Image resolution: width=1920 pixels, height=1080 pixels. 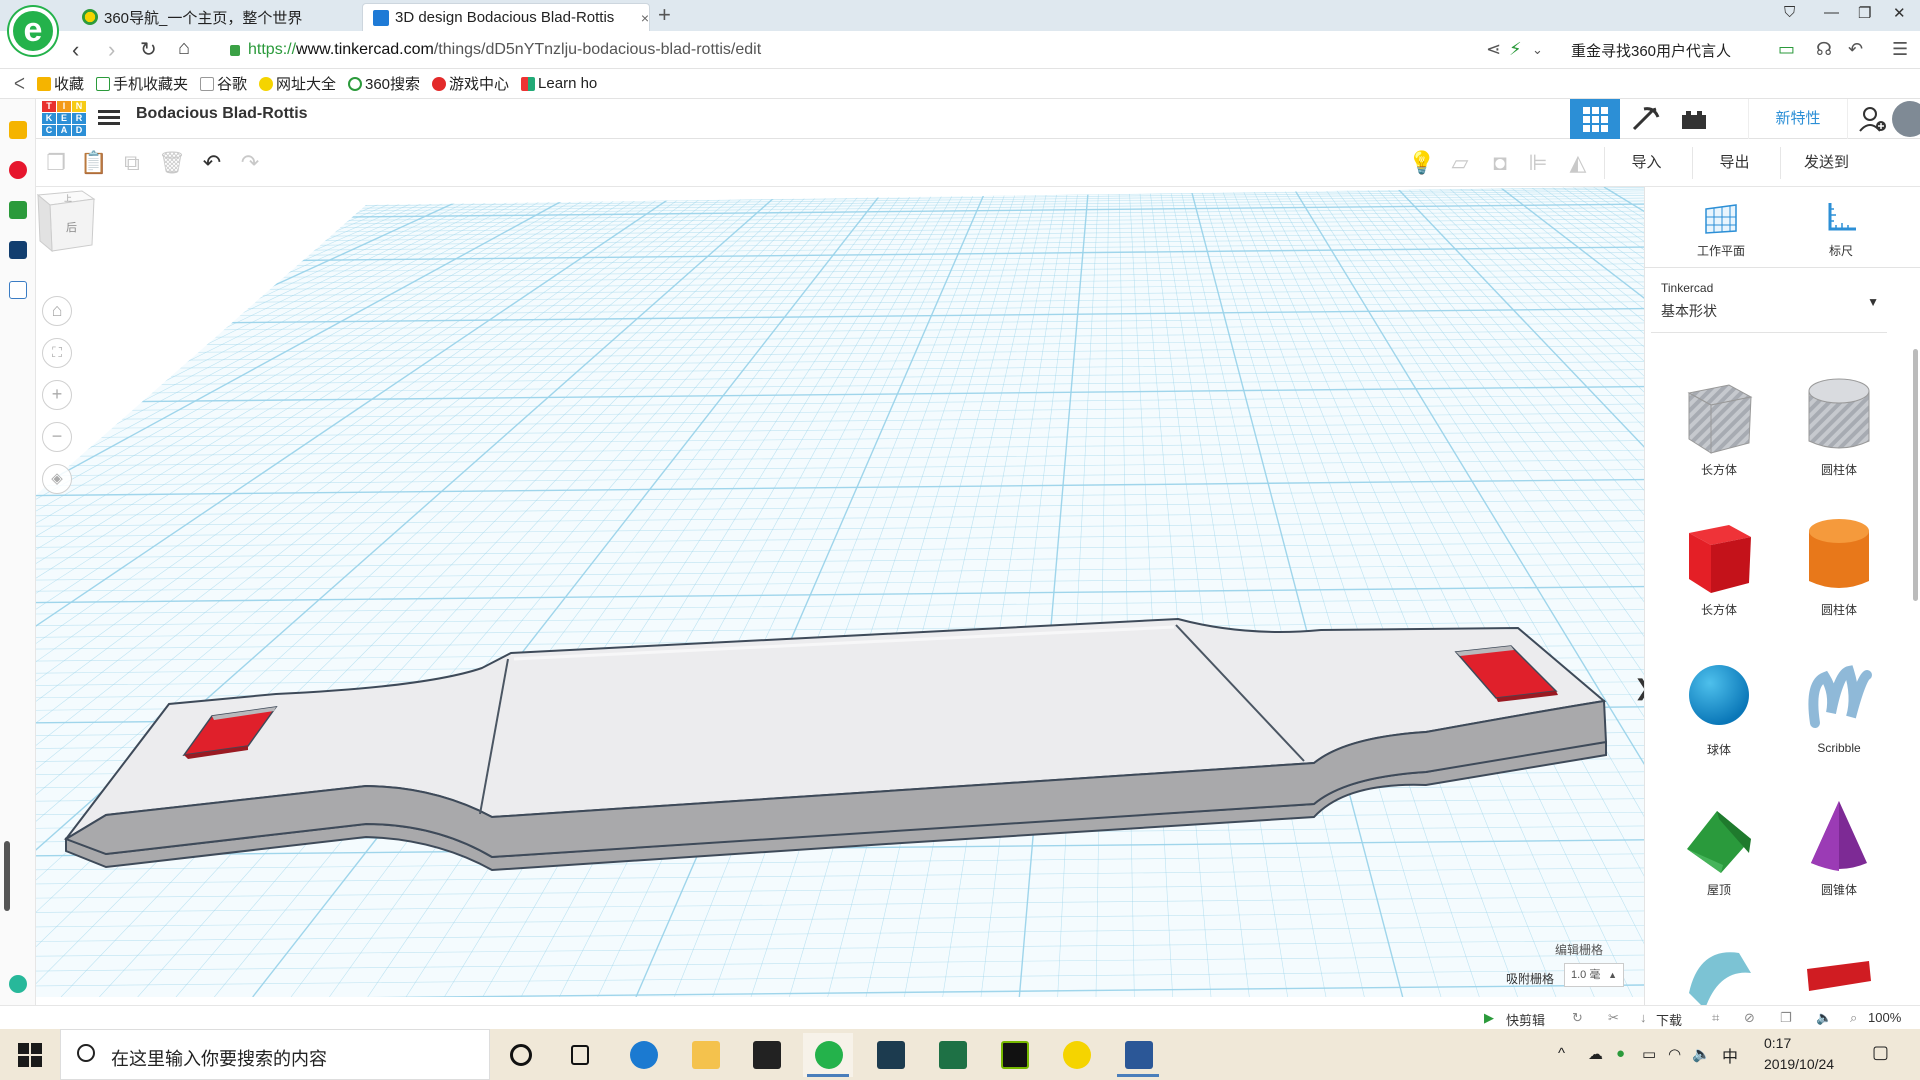 What do you see at coordinates (1421, 163) in the screenshot?
I see `bulb-icon: 💡` at bounding box center [1421, 163].